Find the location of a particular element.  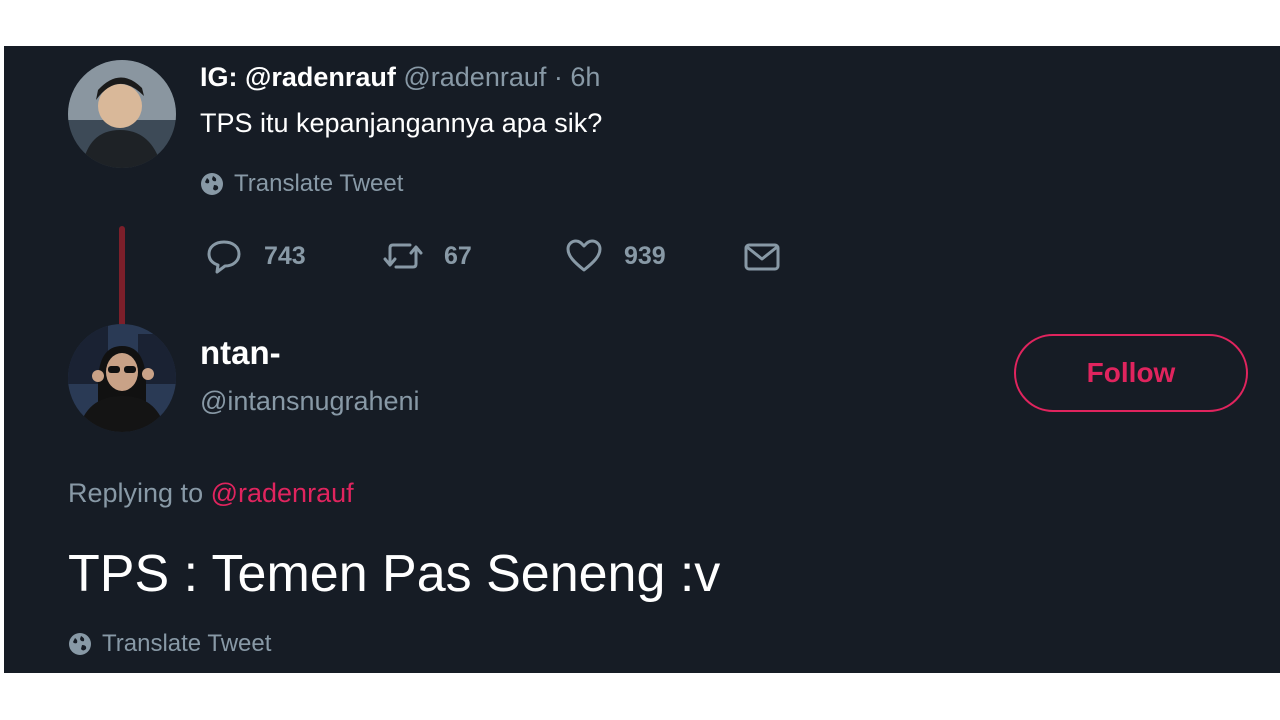

direct-message-button is located at coordinates (762, 259).